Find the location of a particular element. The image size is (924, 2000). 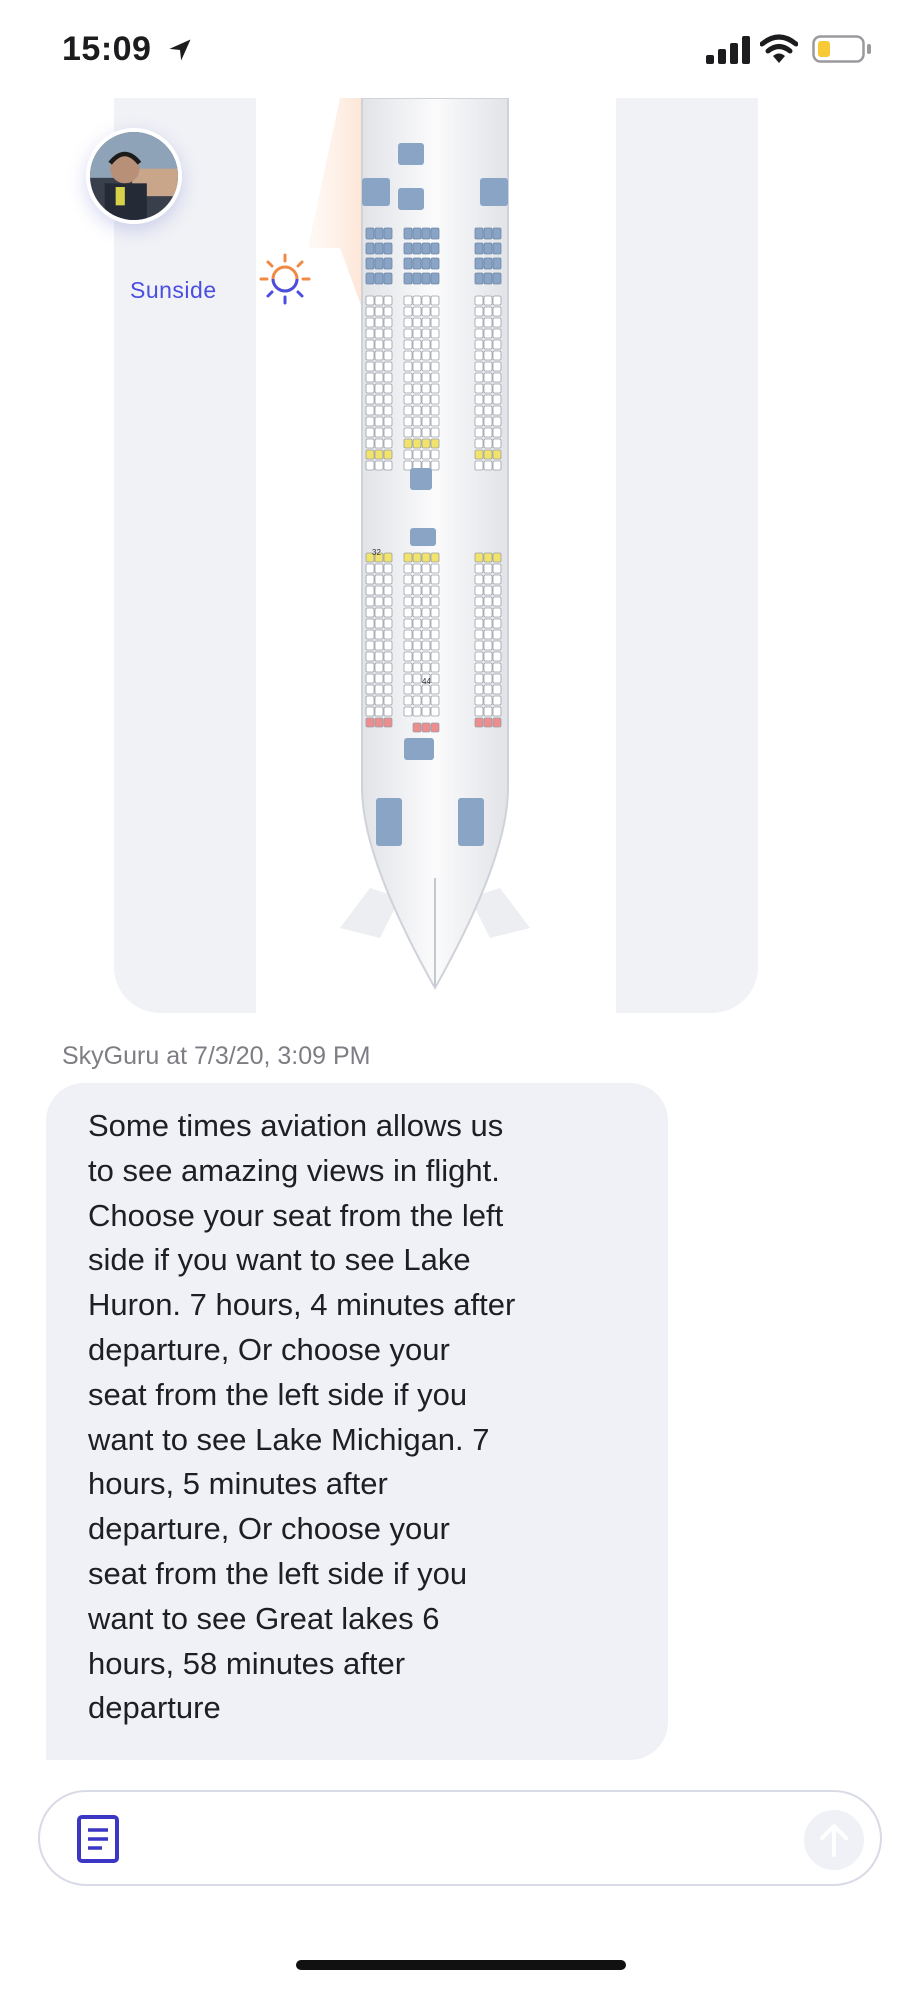

pilot-avatar is located at coordinates (134, 176).